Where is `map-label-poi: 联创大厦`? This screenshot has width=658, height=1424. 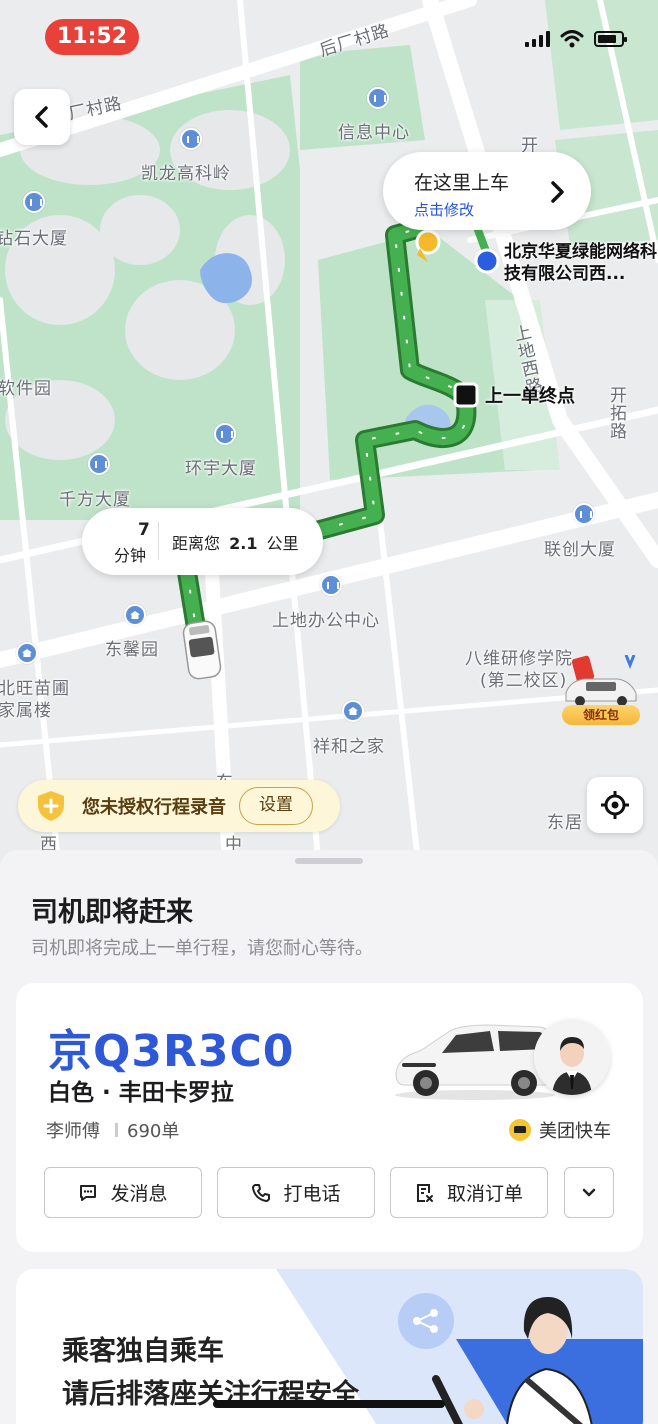
map-label-poi: 联创大厦 is located at coordinates (580, 550).